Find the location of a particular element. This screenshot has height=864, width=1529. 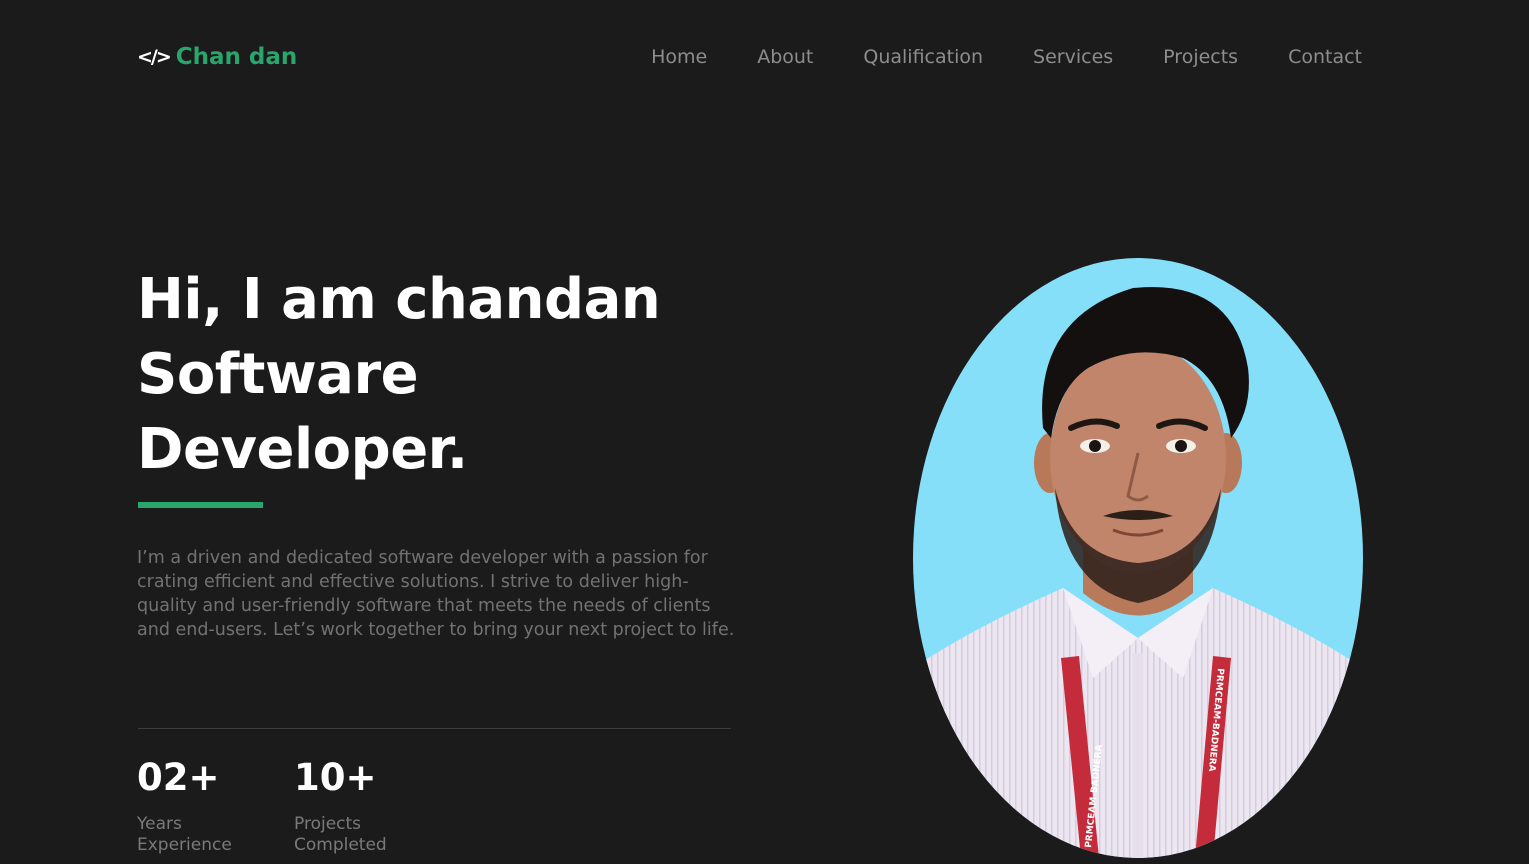

logo-text: Chan dan is located at coordinates (236, 57).